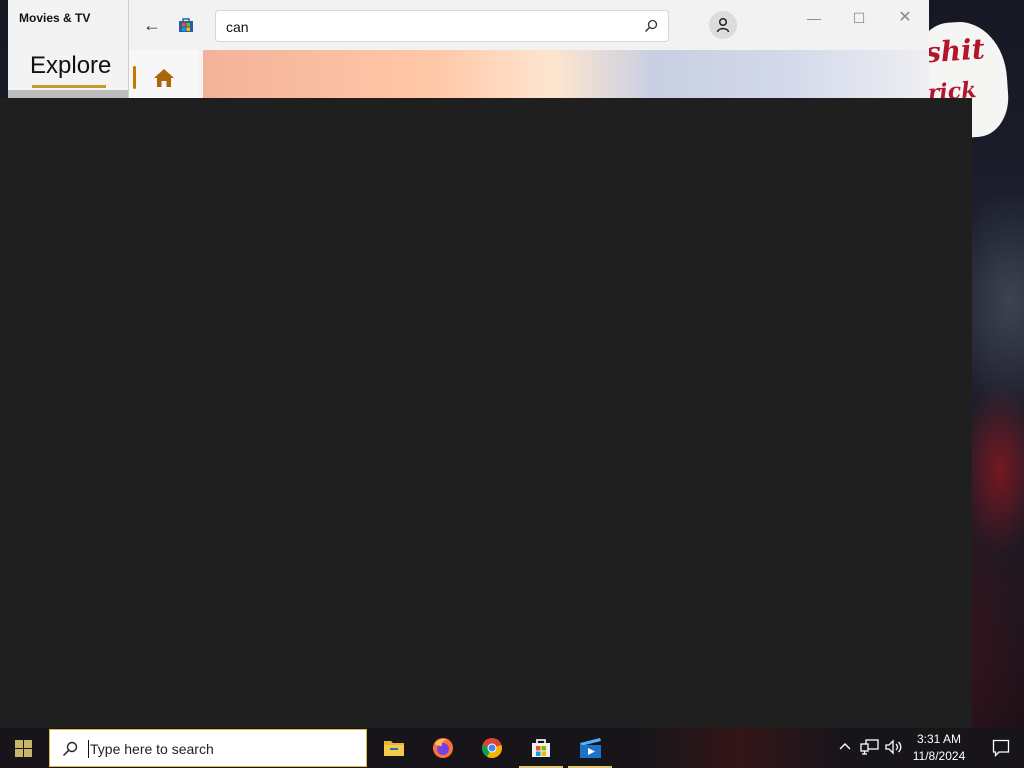  What do you see at coordinates (70, 50) in the screenshot?
I see `movies-tv-window: Movies & TV Explore` at bounding box center [70, 50].